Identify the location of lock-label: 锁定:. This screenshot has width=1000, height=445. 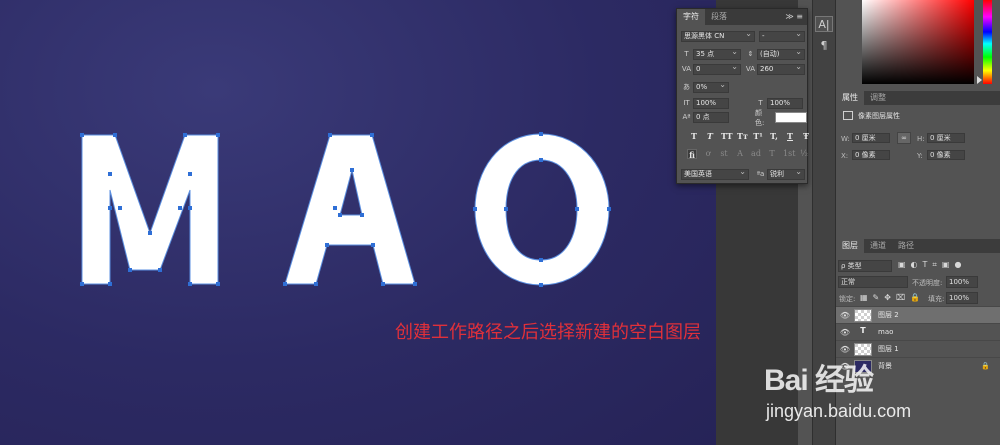
(847, 299).